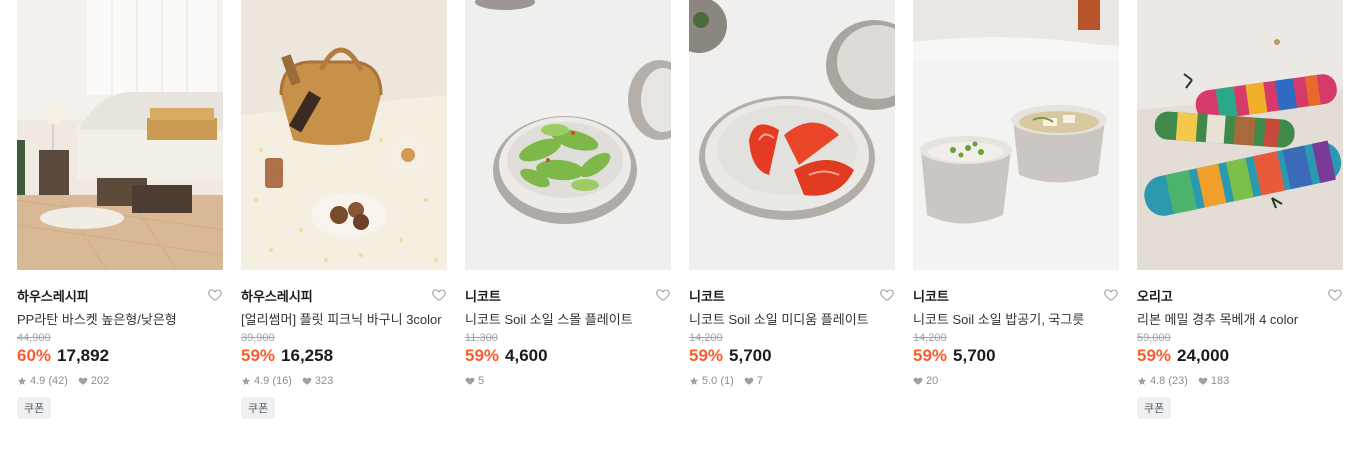 Image resolution: width=1347 pixels, height=458 pixels. Describe the element at coordinates (258, 338) in the screenshot. I see `original-price: 39,900` at that location.